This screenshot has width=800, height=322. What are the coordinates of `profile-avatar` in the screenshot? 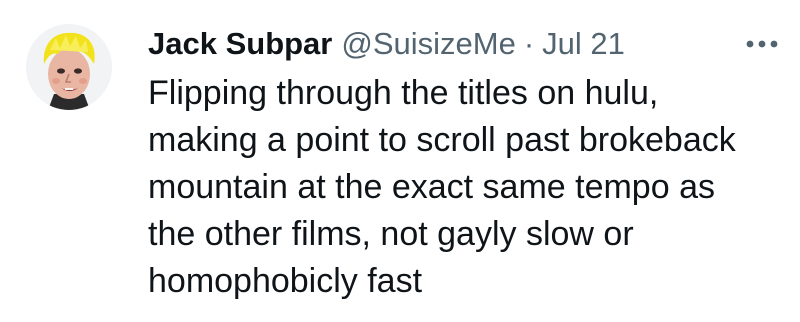 It's located at (69, 67).